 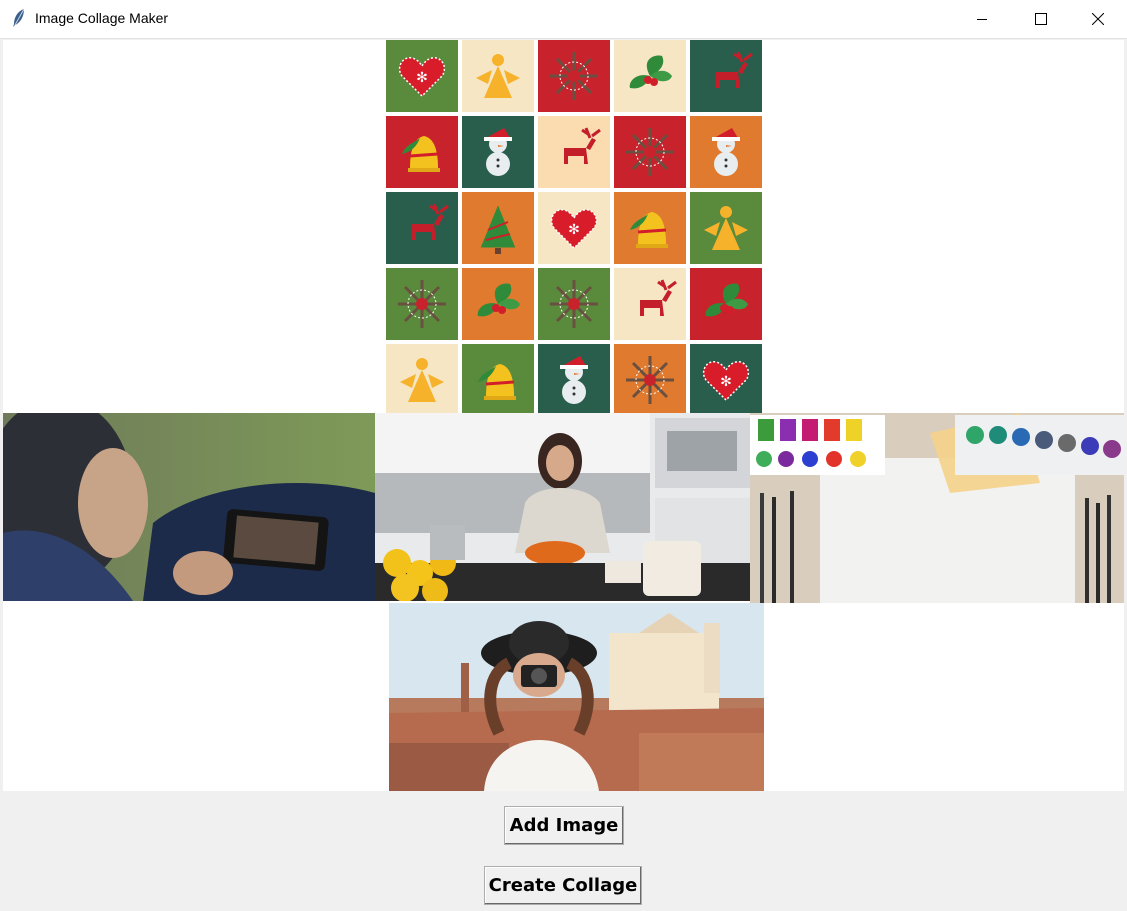 What do you see at coordinates (562, 507) in the screenshot?
I see `woman-cooking-kitchen-photo` at bounding box center [562, 507].